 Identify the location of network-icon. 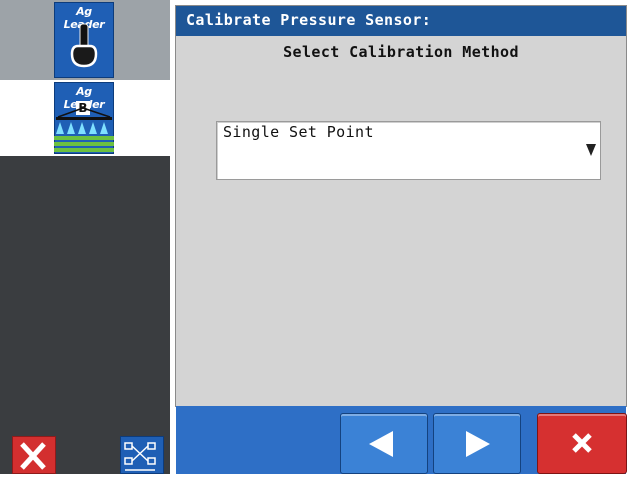
(140, 456).